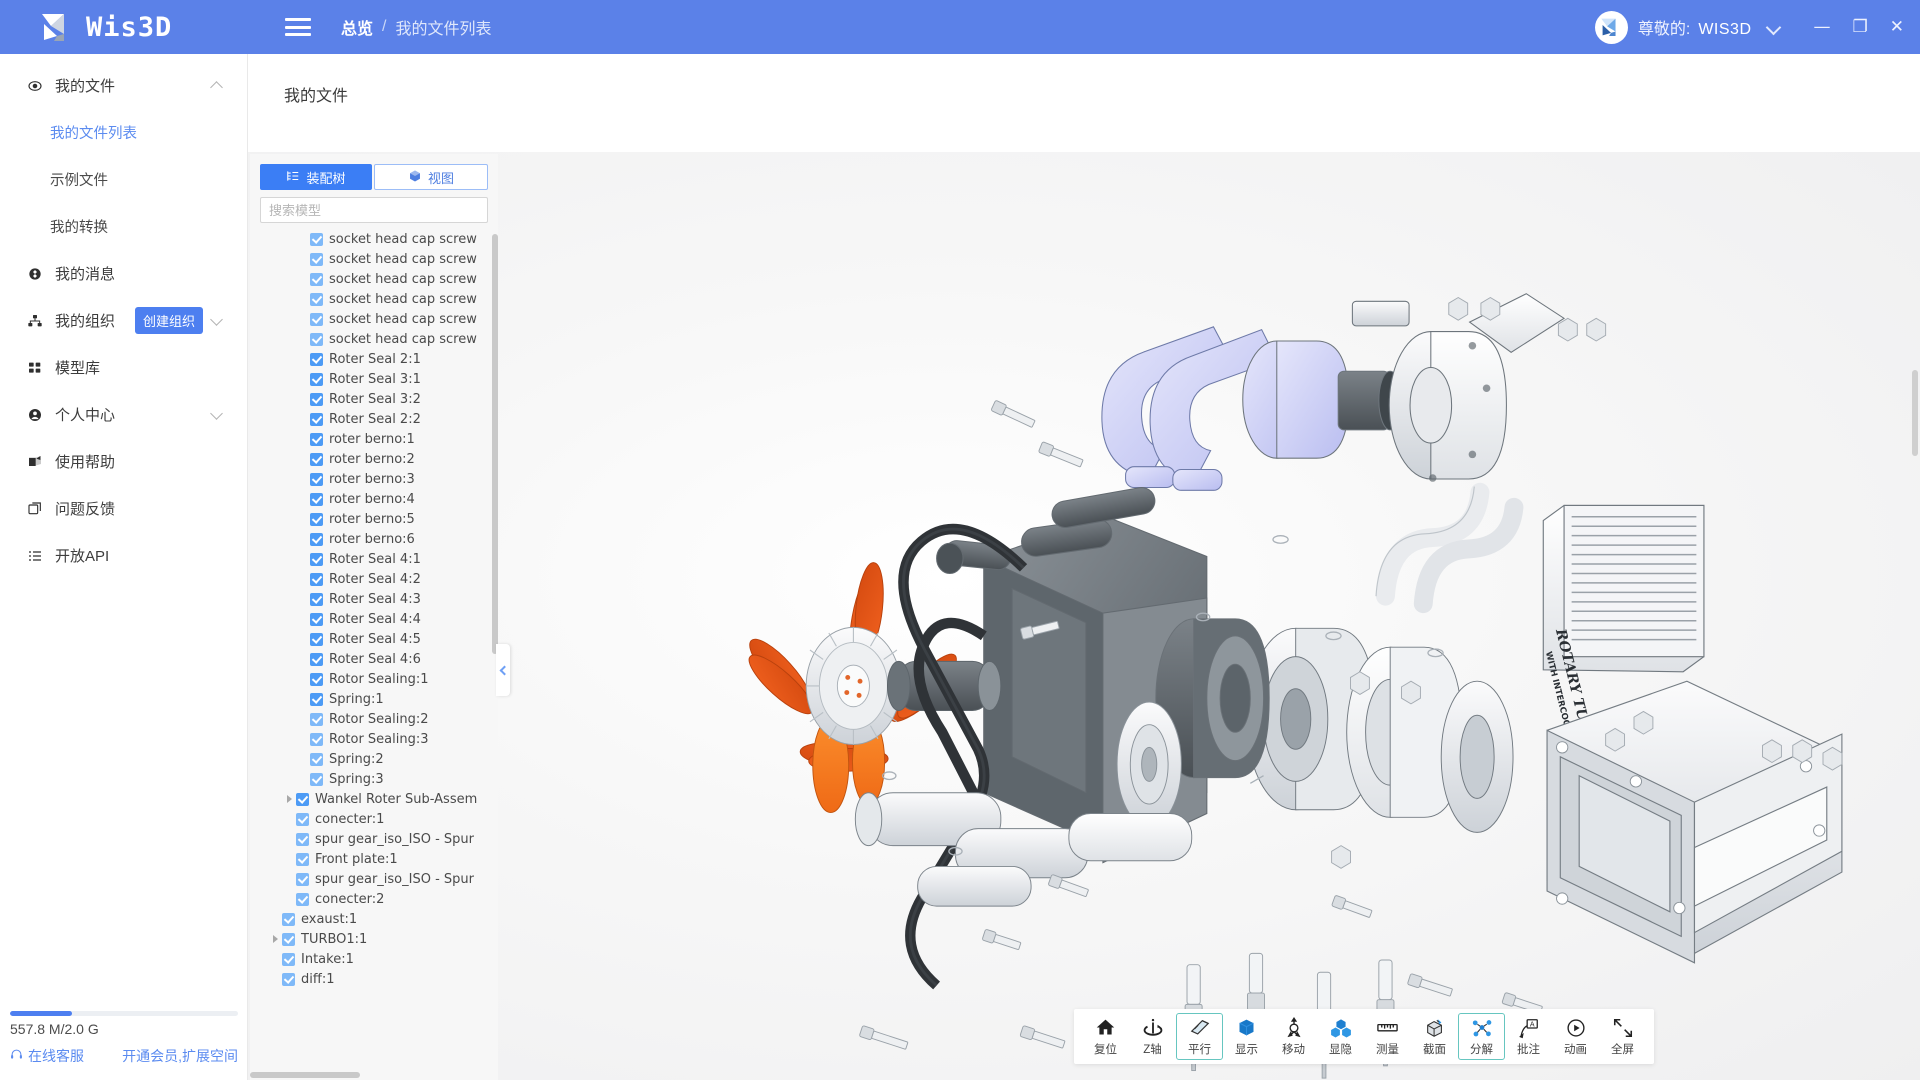 The image size is (1920, 1080). Describe the element at coordinates (1387, 1036) in the screenshot. I see `toolbar-button-6: 测量` at that location.